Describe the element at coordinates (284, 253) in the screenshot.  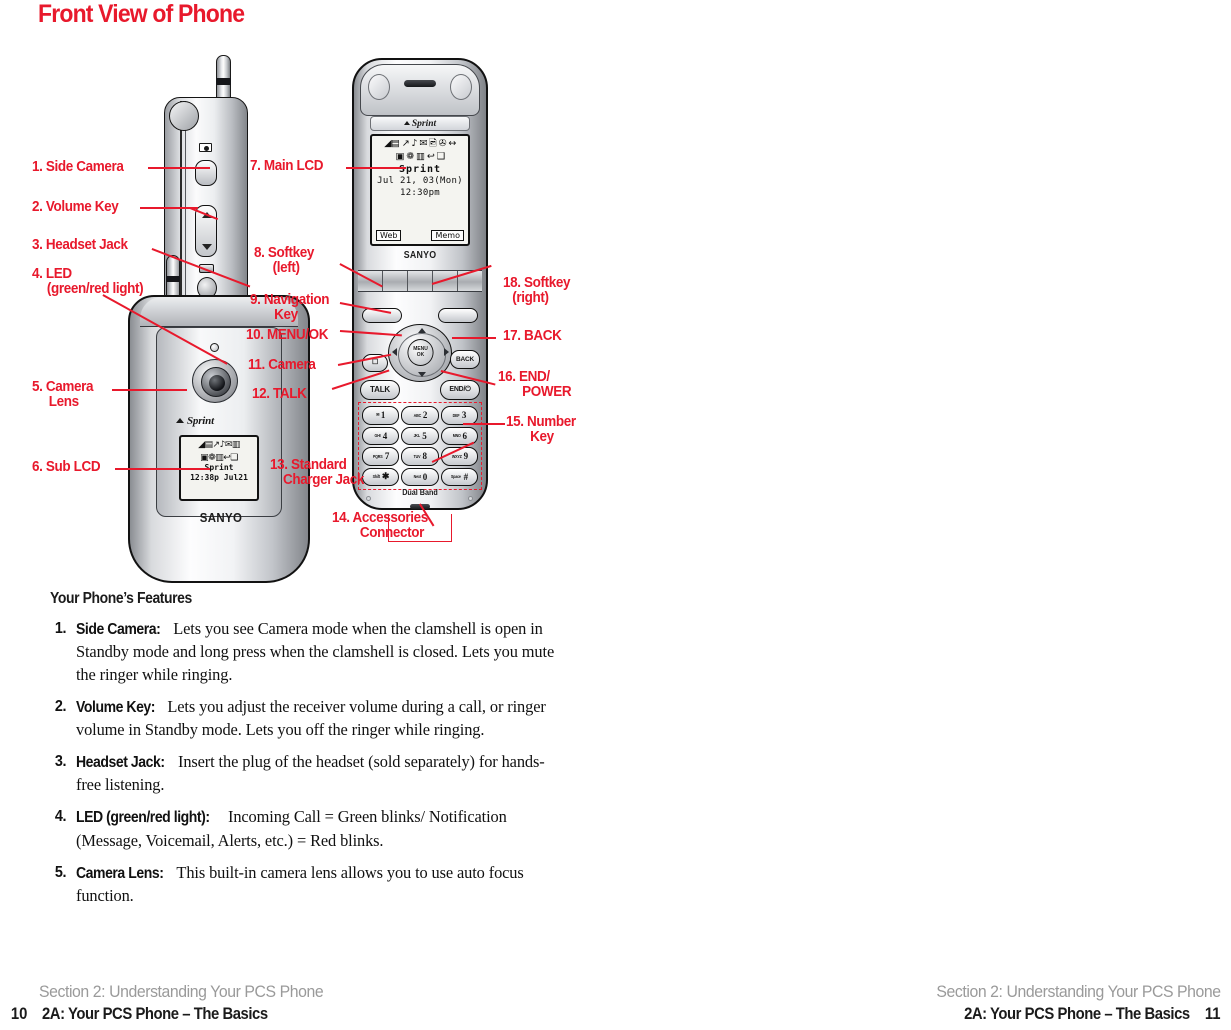
I see `callout-8-line1: 8. Softkey` at that location.